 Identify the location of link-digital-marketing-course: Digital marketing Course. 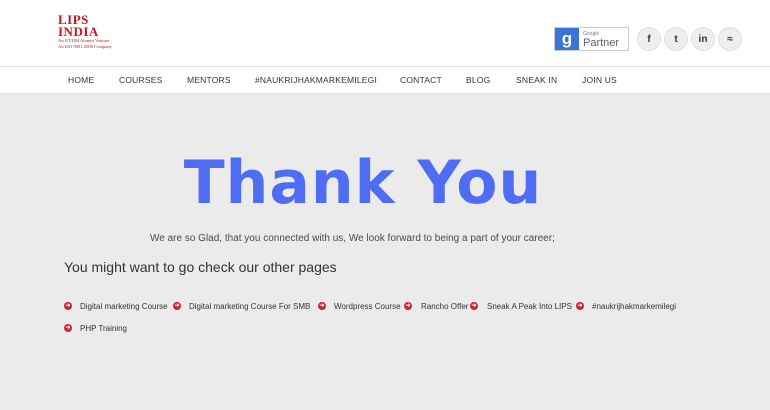
(124, 306).